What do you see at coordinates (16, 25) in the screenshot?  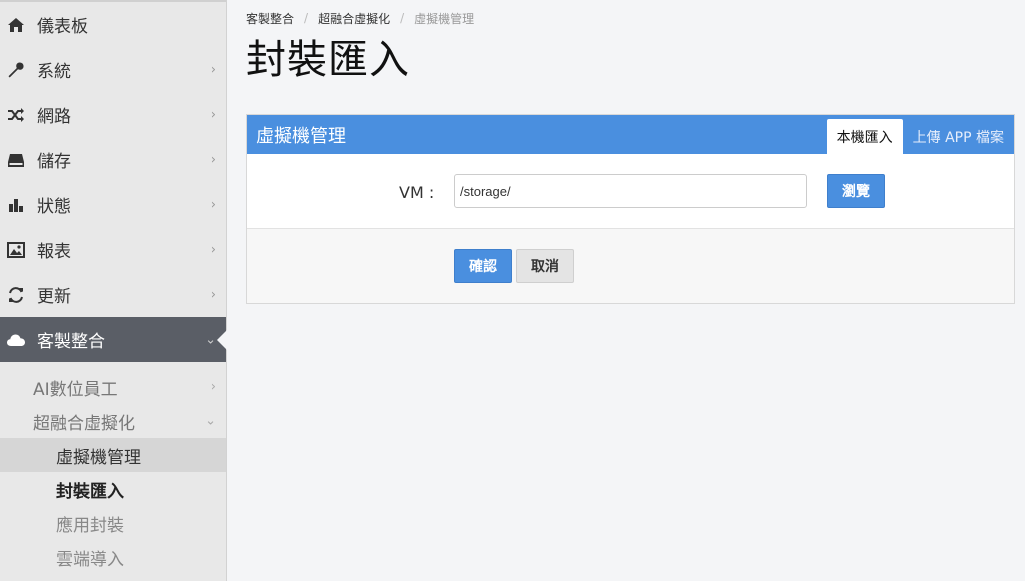 I see `home-icon` at bounding box center [16, 25].